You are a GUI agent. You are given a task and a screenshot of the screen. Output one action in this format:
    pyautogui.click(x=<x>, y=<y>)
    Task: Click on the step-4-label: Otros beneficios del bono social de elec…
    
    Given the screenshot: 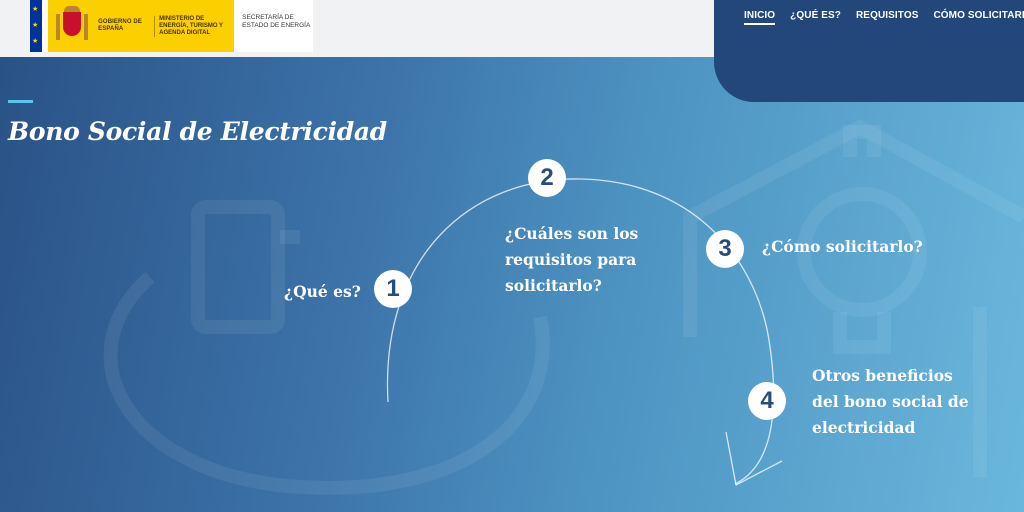 What is the action you would take?
    pyautogui.click(x=892, y=402)
    